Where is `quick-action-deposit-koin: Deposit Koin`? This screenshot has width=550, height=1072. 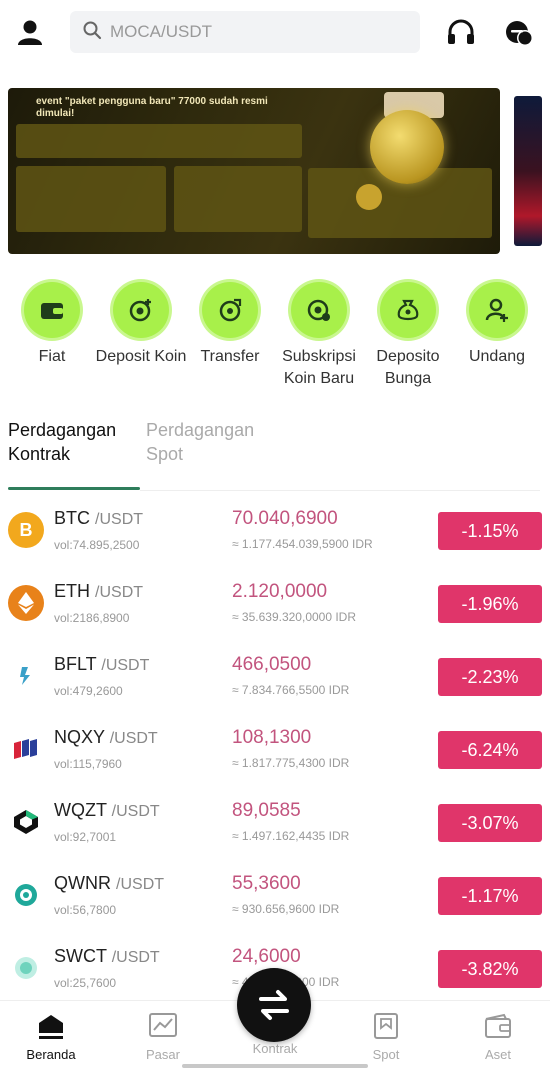
quick-action-deposit-koin: Deposit Koin is located at coordinates (141, 325).